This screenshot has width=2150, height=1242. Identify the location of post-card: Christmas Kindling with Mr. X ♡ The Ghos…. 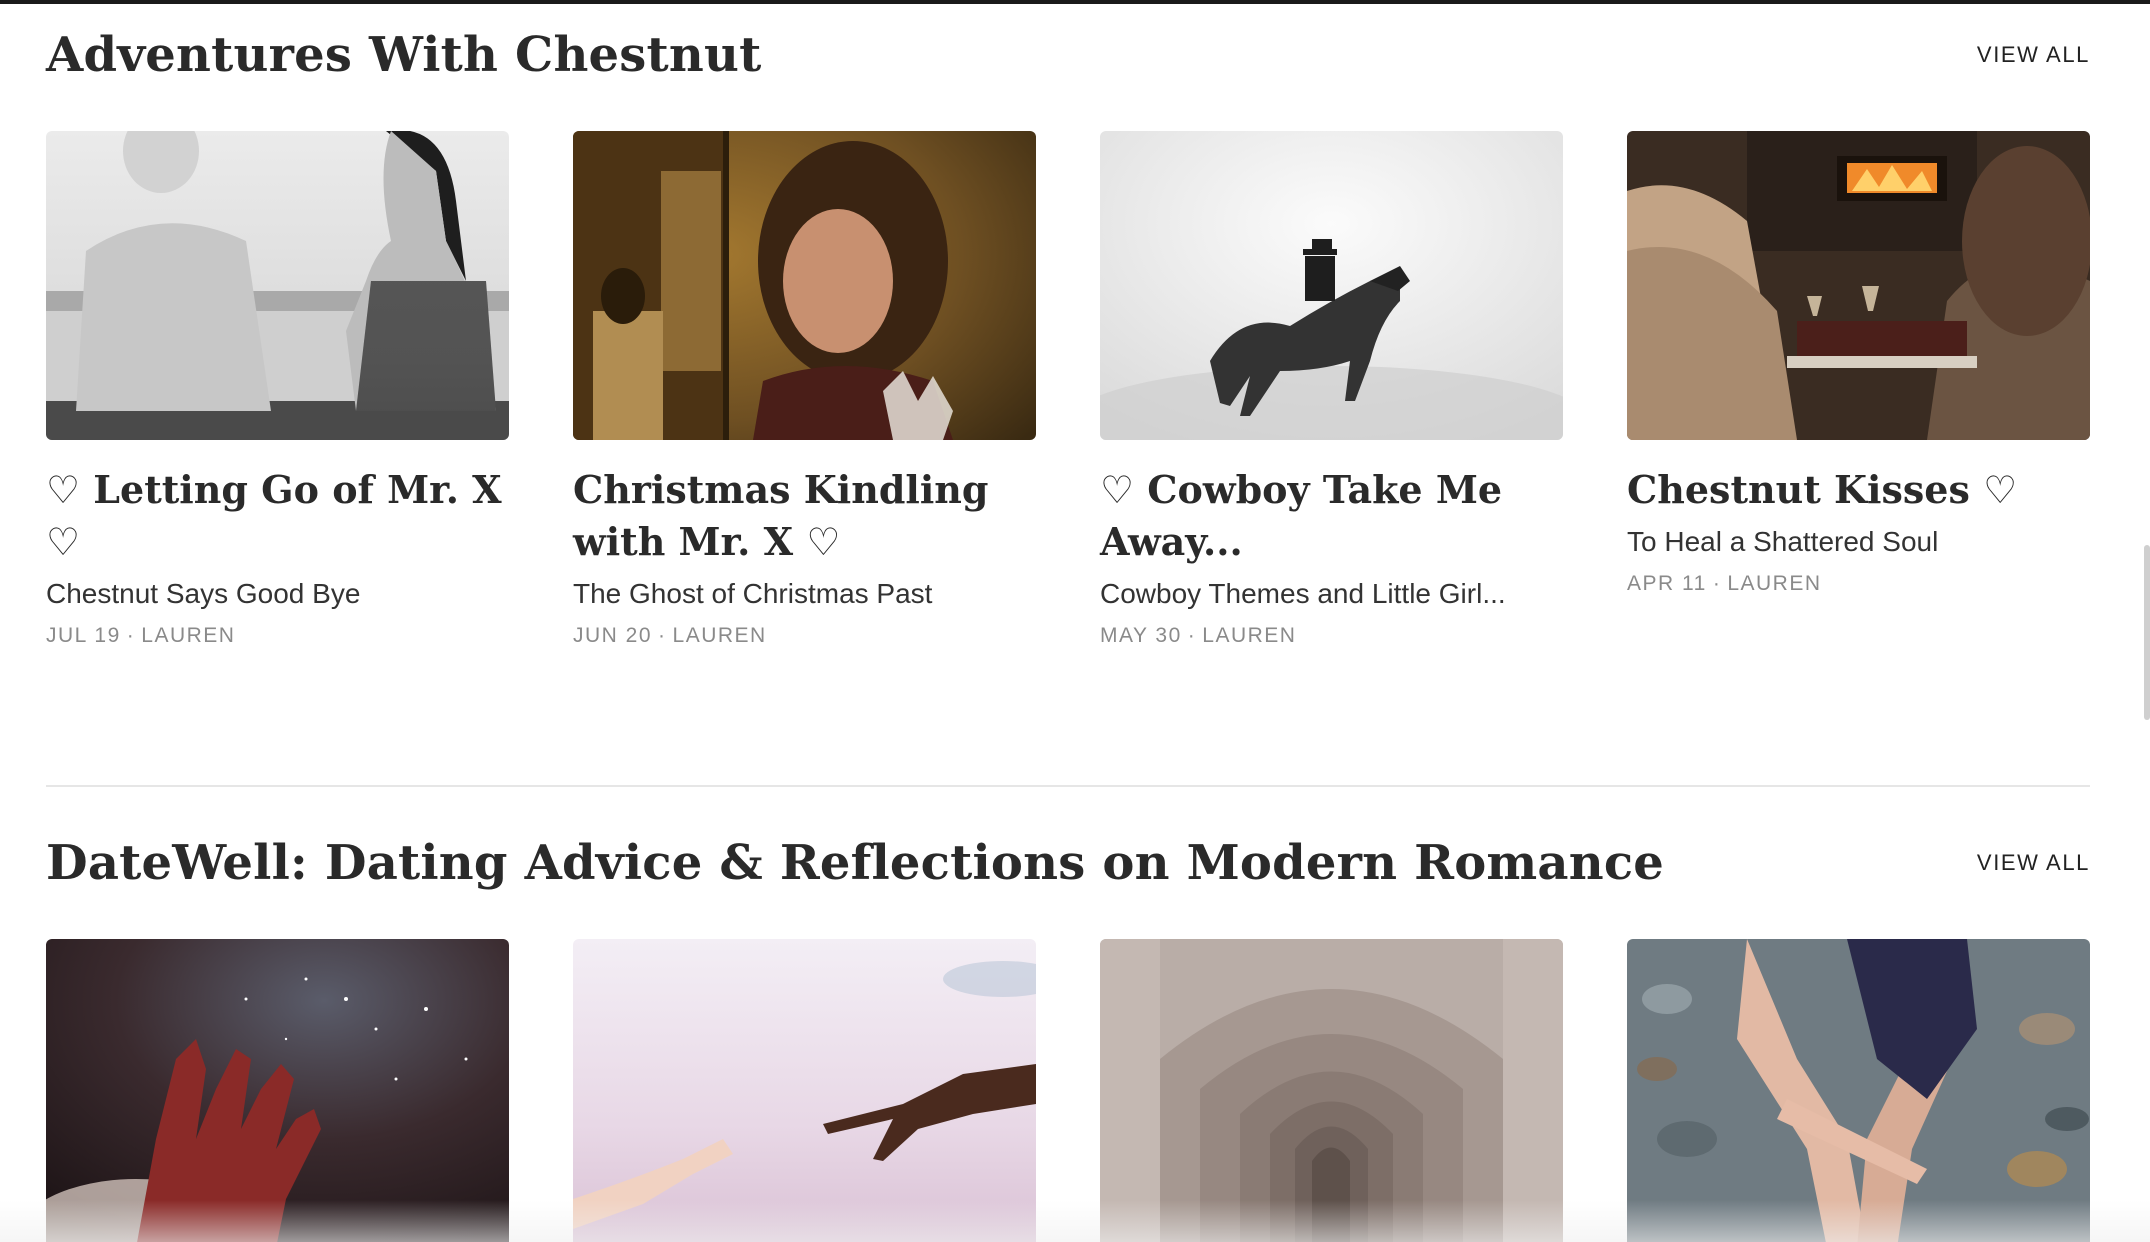
(804, 389).